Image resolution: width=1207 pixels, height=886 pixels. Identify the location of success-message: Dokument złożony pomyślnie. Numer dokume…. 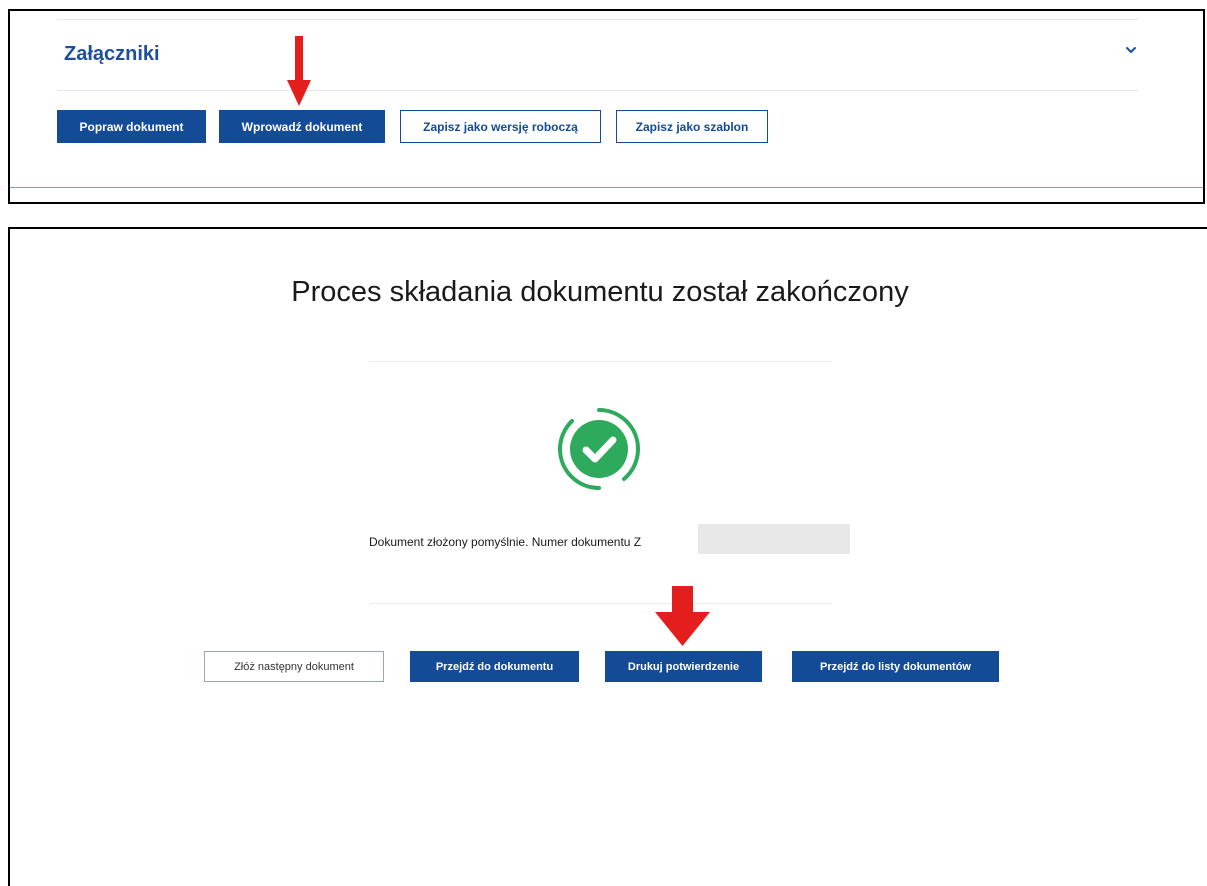
(505, 542).